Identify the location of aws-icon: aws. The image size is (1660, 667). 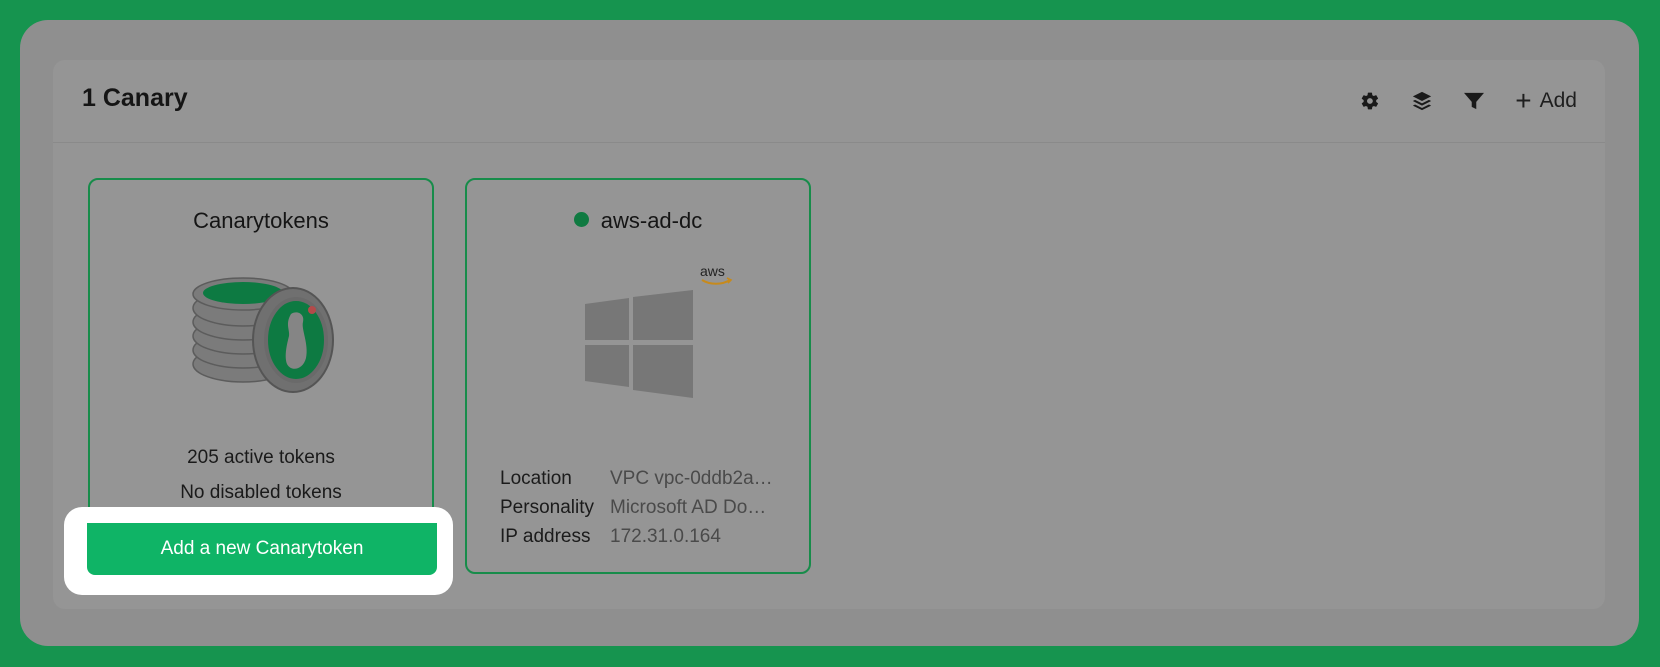
(716, 277).